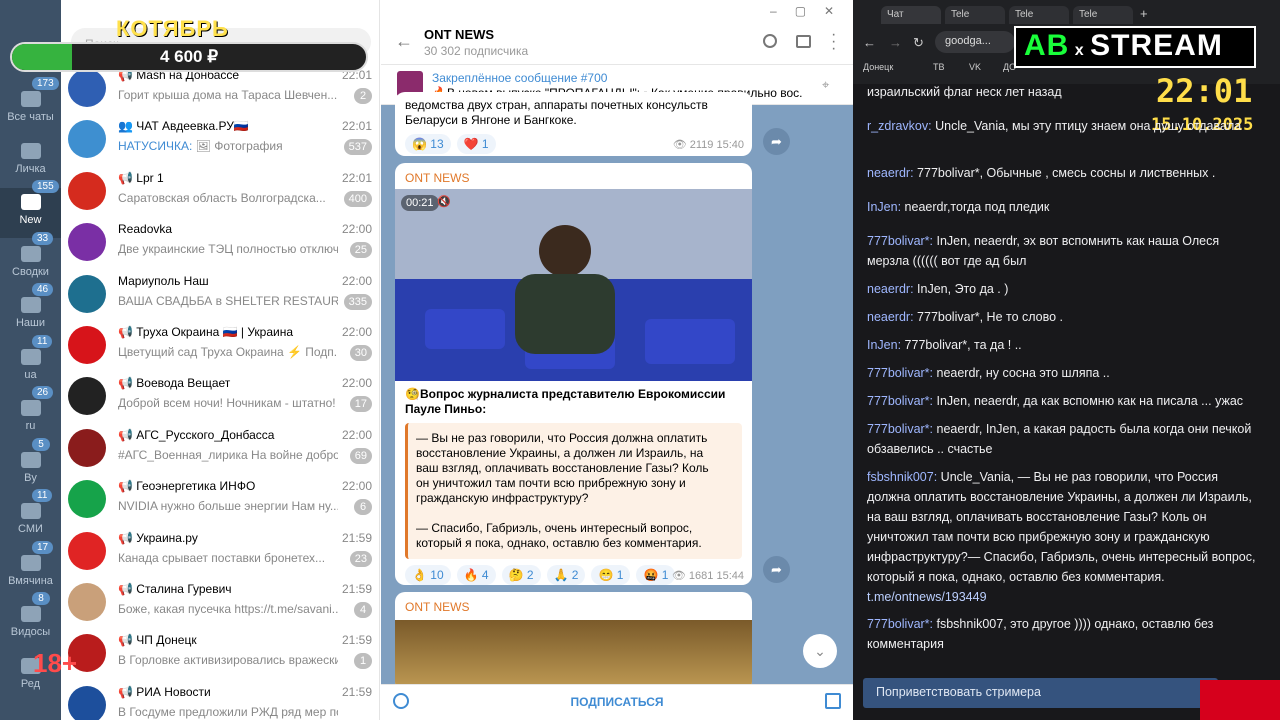  I want to click on sidebar-toggle-icon, so click(803, 41).